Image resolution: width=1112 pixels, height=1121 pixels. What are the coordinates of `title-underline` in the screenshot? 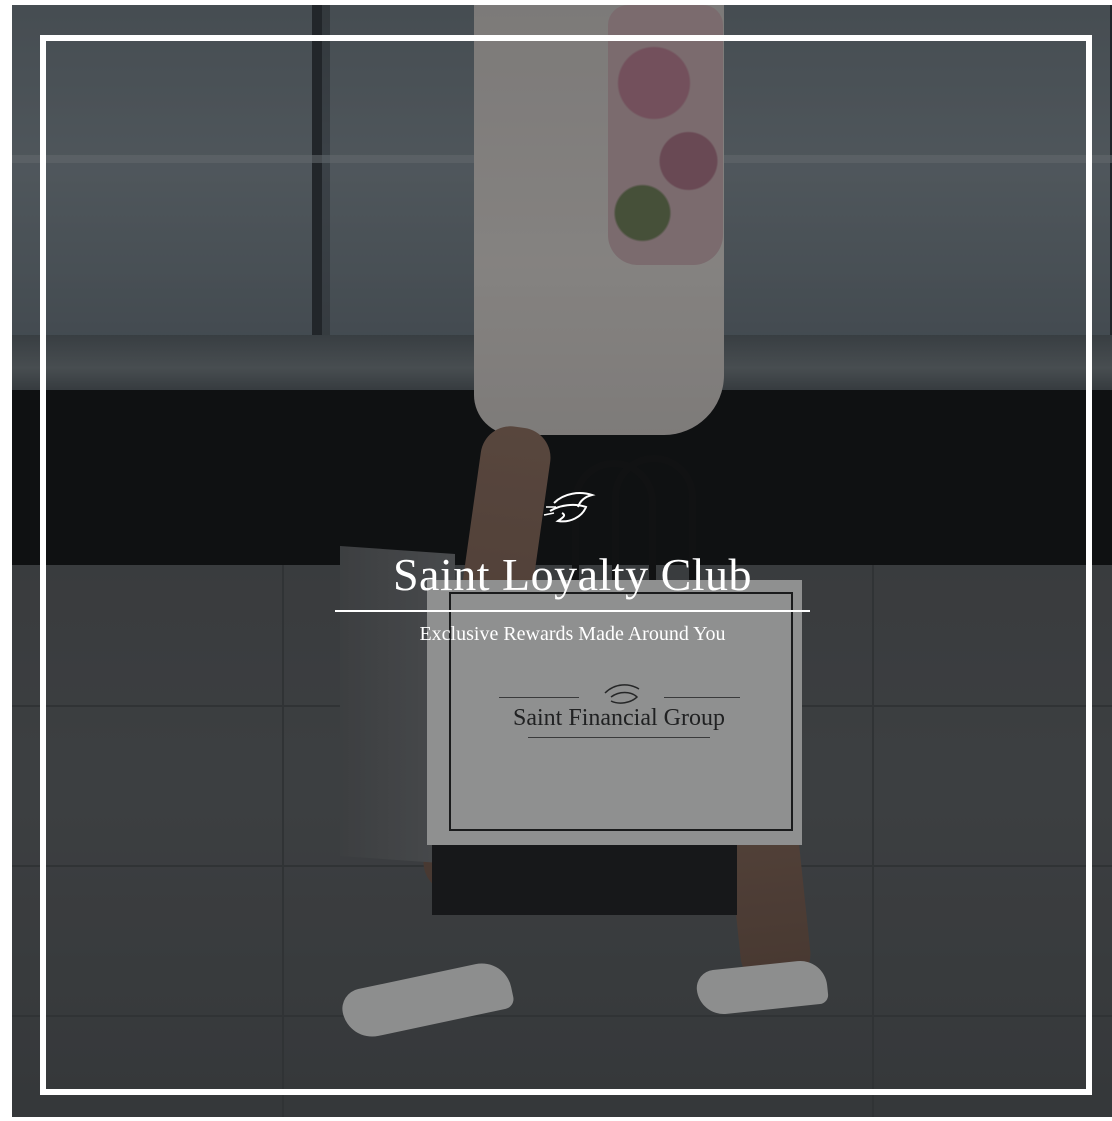 It's located at (572, 611).